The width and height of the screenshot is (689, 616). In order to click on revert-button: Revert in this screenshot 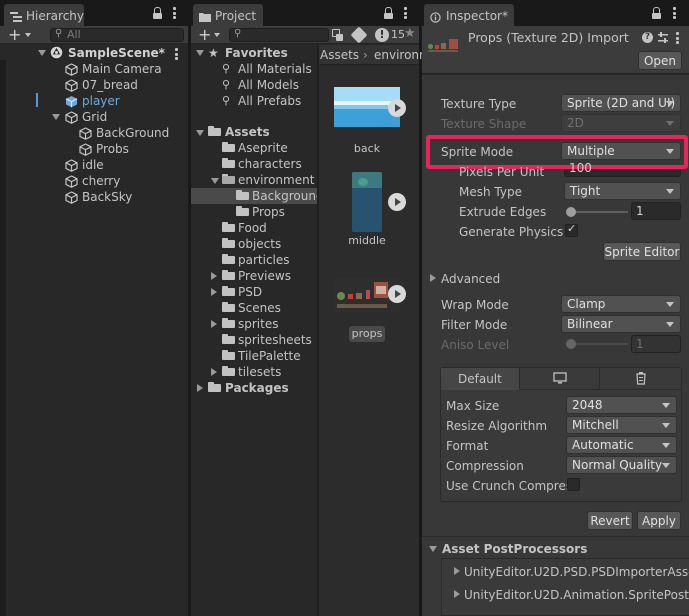, I will do `click(610, 520)`.